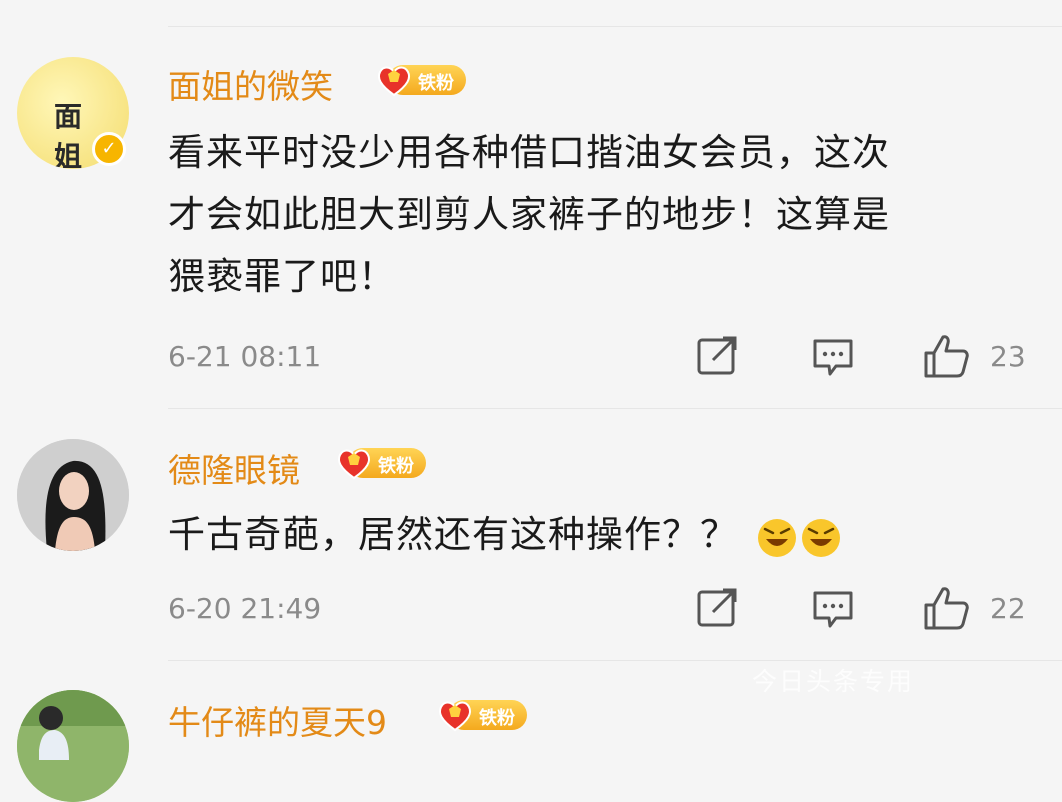 This screenshot has height=802, width=1062. I want to click on timestamp: 6-20 21:49, so click(245, 608).